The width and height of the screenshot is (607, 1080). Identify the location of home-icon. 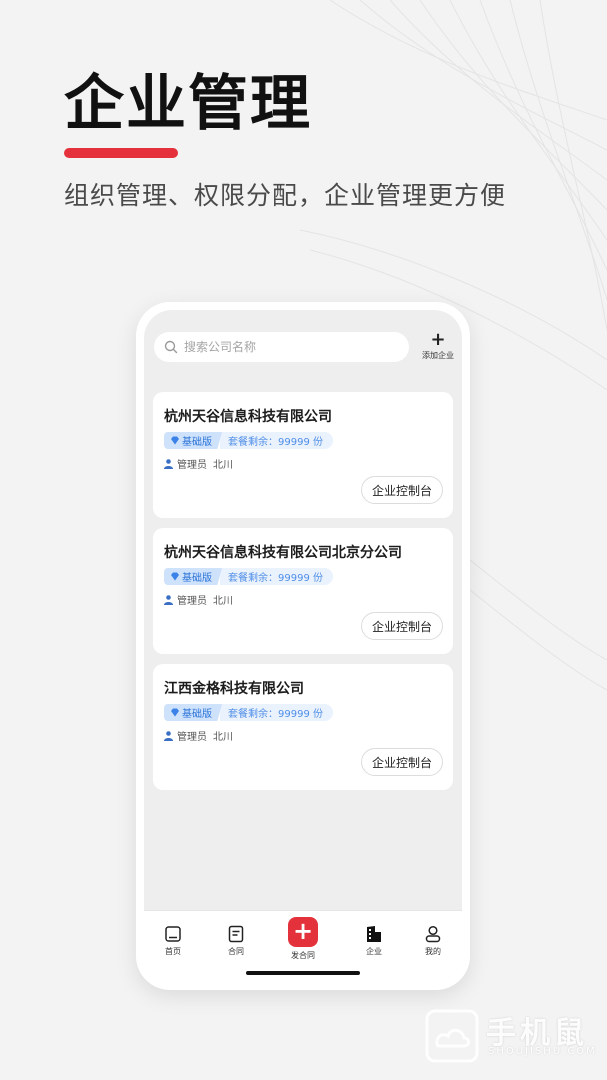
(173, 934).